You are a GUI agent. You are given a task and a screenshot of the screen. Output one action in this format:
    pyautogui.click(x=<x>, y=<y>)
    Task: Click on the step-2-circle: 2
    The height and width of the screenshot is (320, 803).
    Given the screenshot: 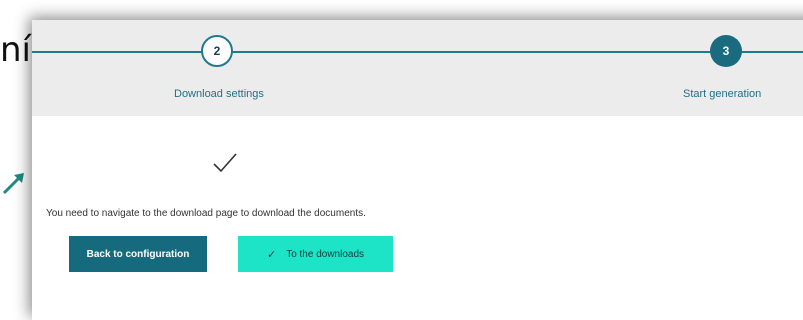 What is the action you would take?
    pyautogui.click(x=217, y=51)
    